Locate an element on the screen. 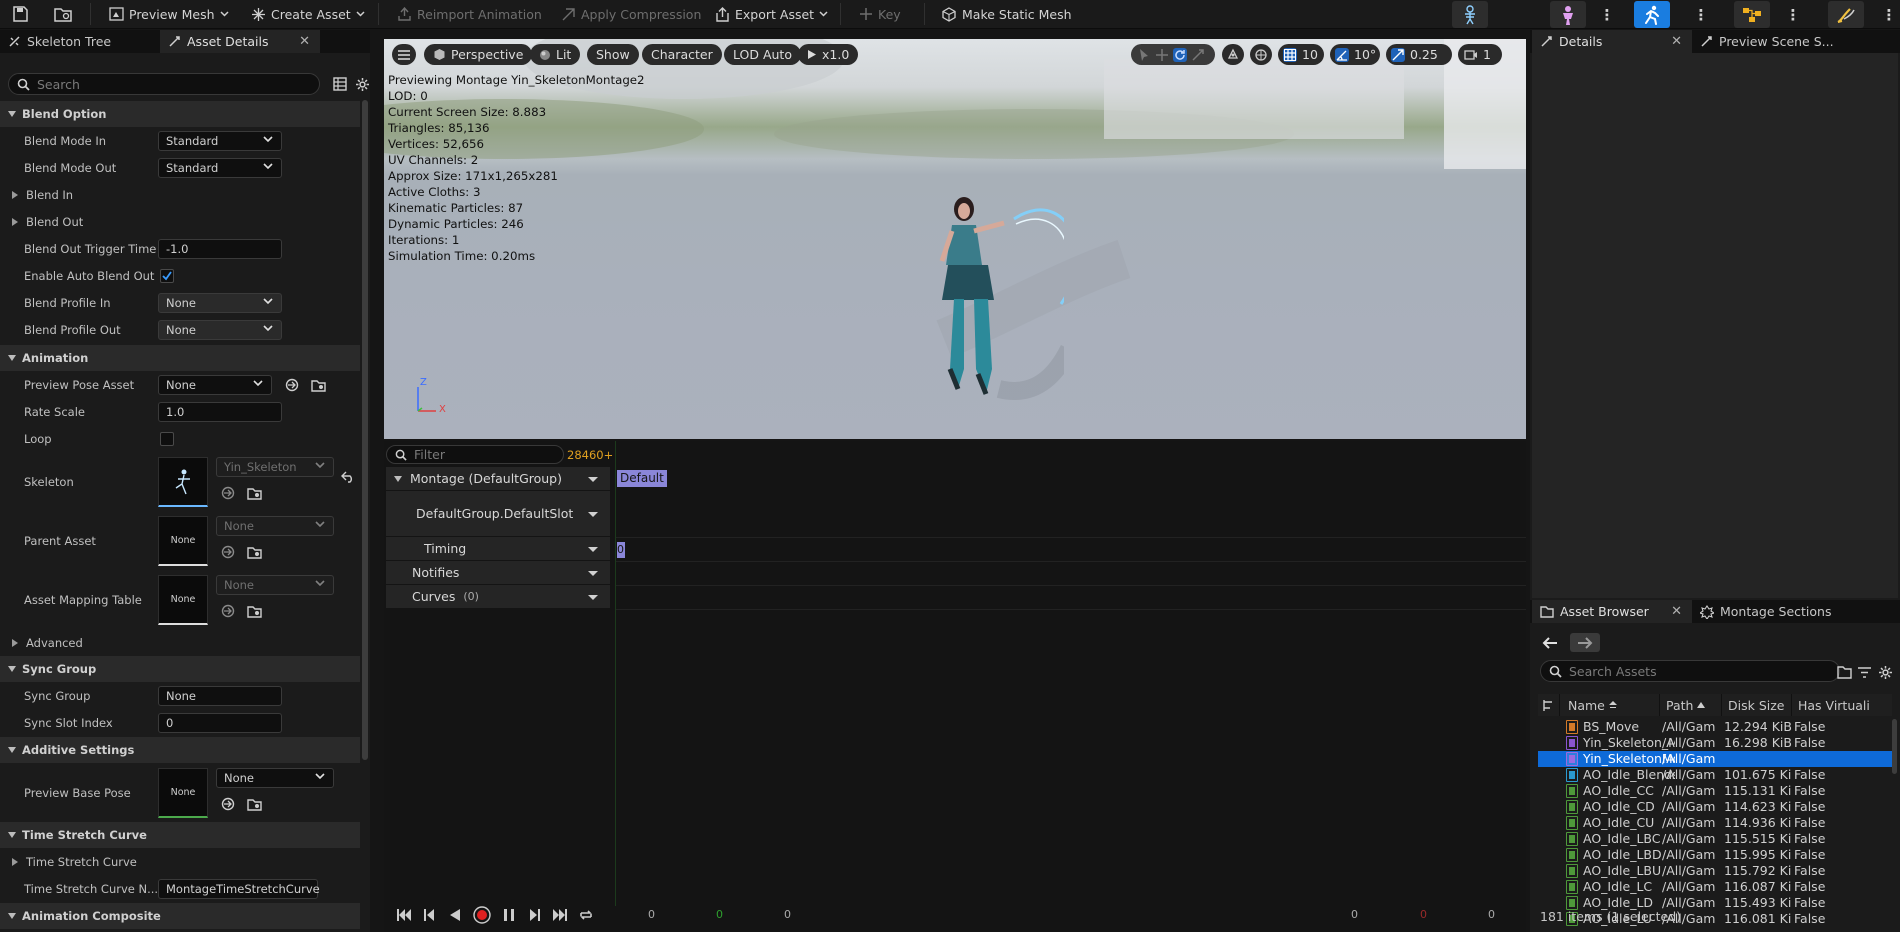  skeleton-thumbnail is located at coordinates (183, 482).